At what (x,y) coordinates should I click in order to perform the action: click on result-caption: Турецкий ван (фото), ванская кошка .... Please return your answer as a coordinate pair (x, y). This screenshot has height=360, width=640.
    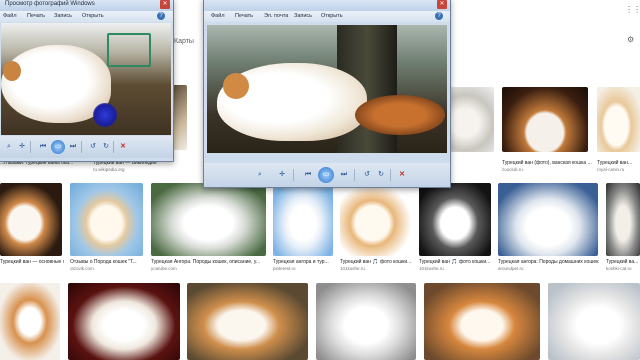
    Looking at the image, I should click on (548, 163).